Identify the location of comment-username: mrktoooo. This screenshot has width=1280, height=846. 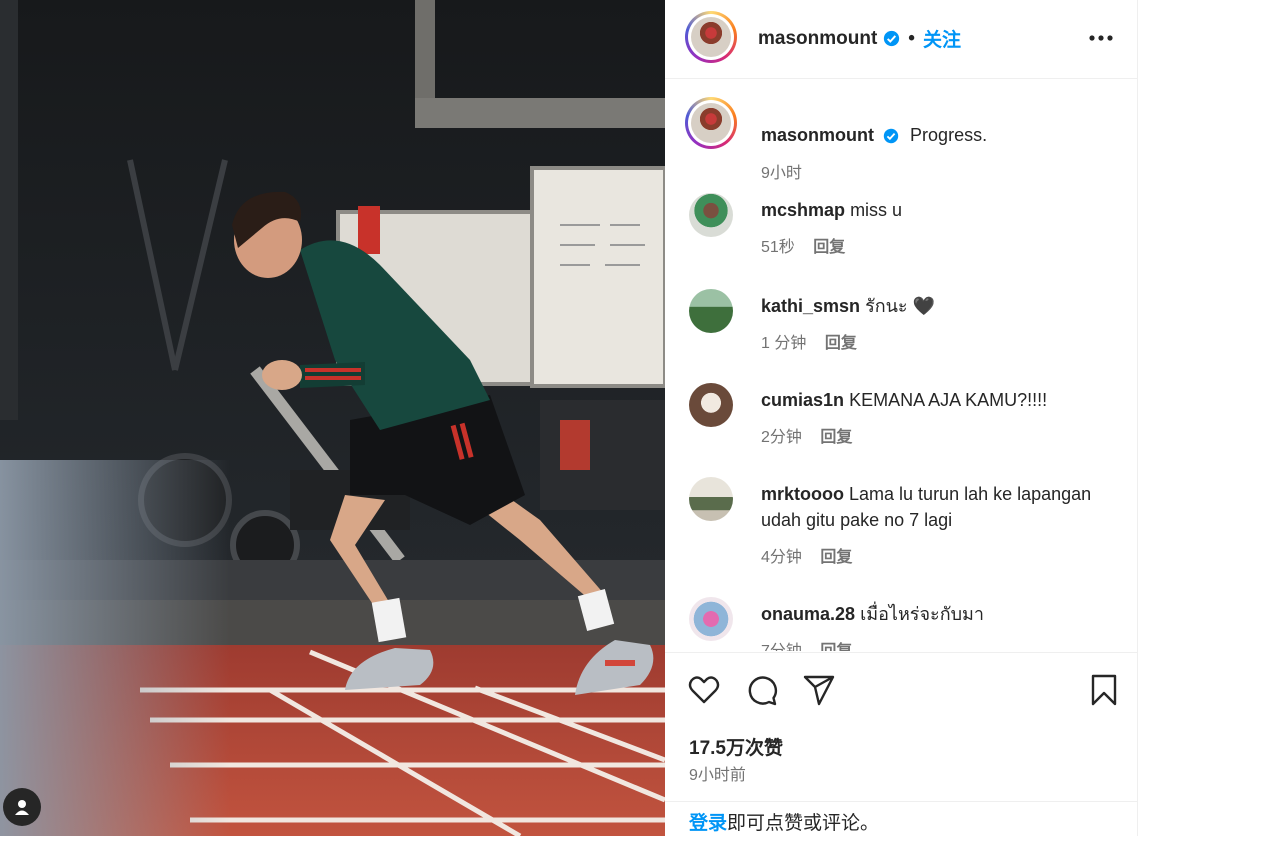
(802, 494).